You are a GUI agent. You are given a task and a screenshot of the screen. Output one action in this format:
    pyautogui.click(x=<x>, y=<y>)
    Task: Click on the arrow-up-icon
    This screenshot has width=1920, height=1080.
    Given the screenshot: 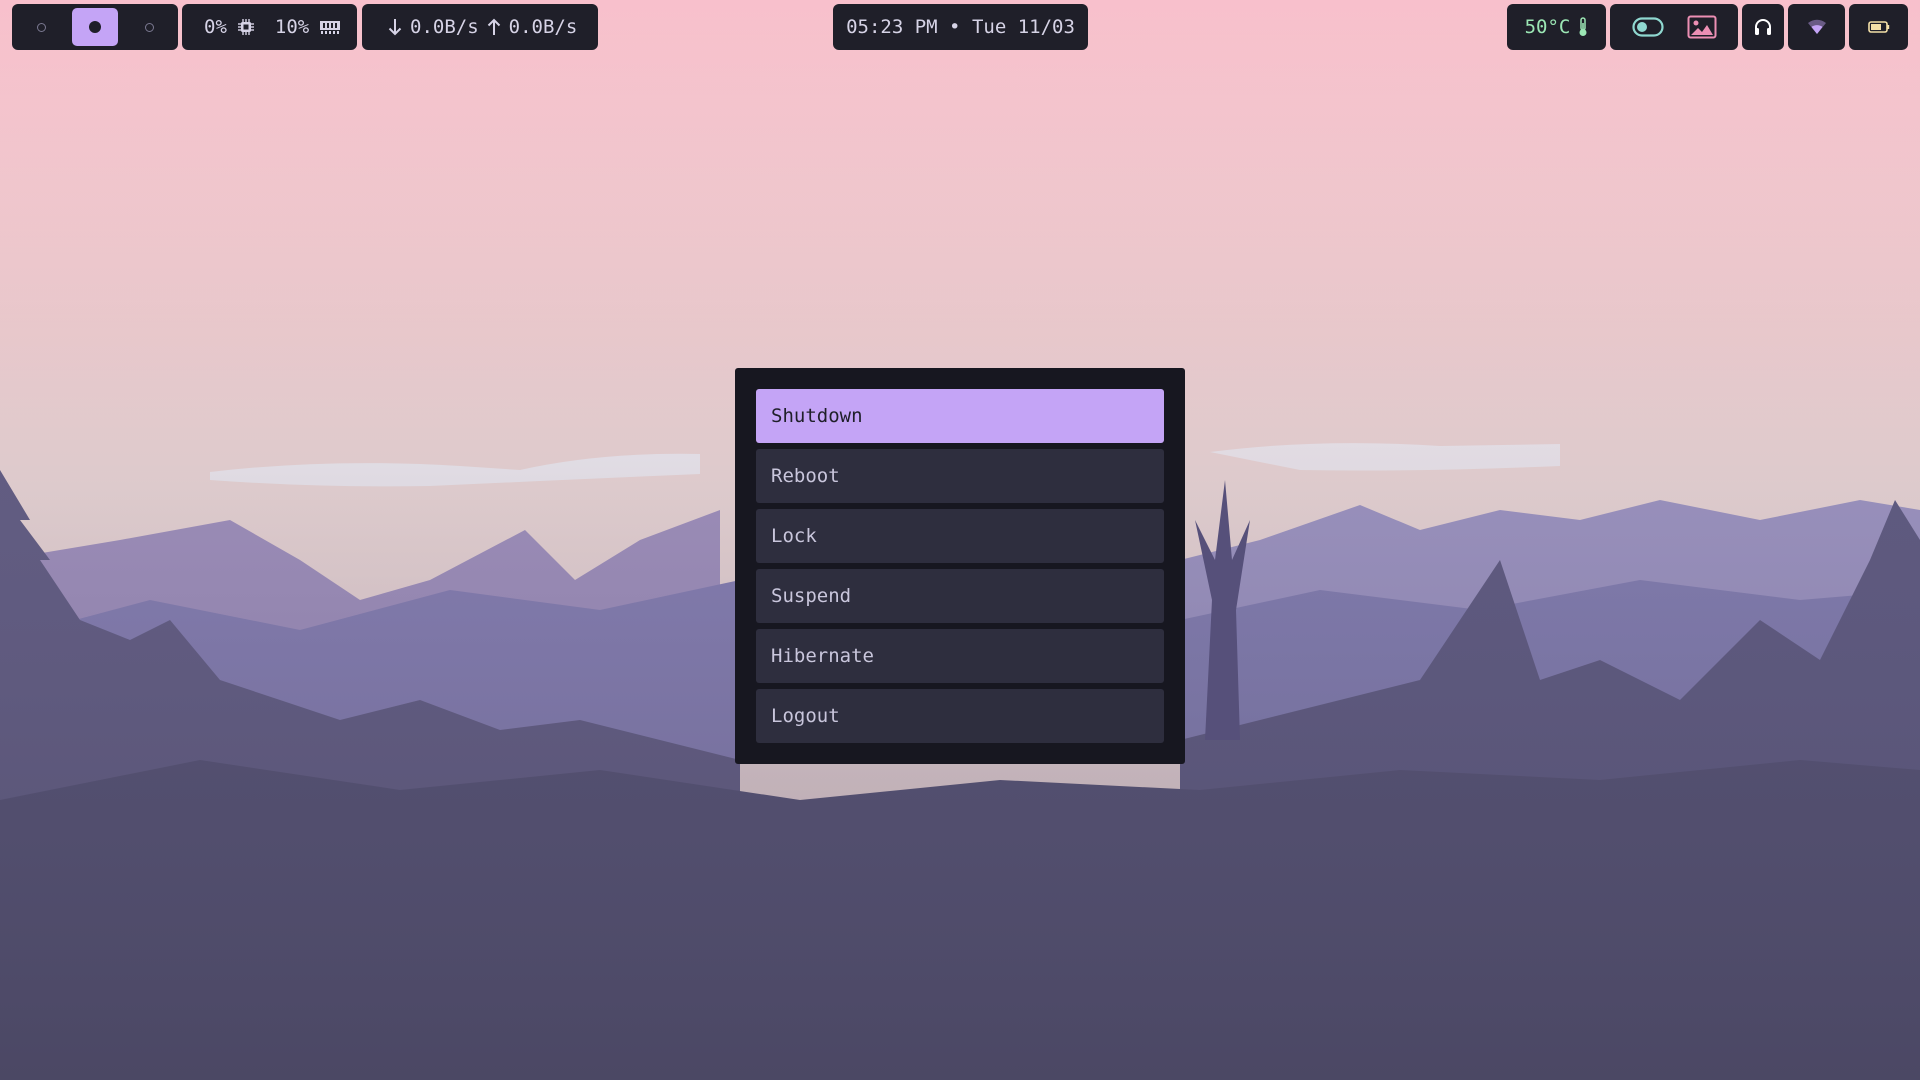 What is the action you would take?
    pyautogui.click(x=494, y=27)
    